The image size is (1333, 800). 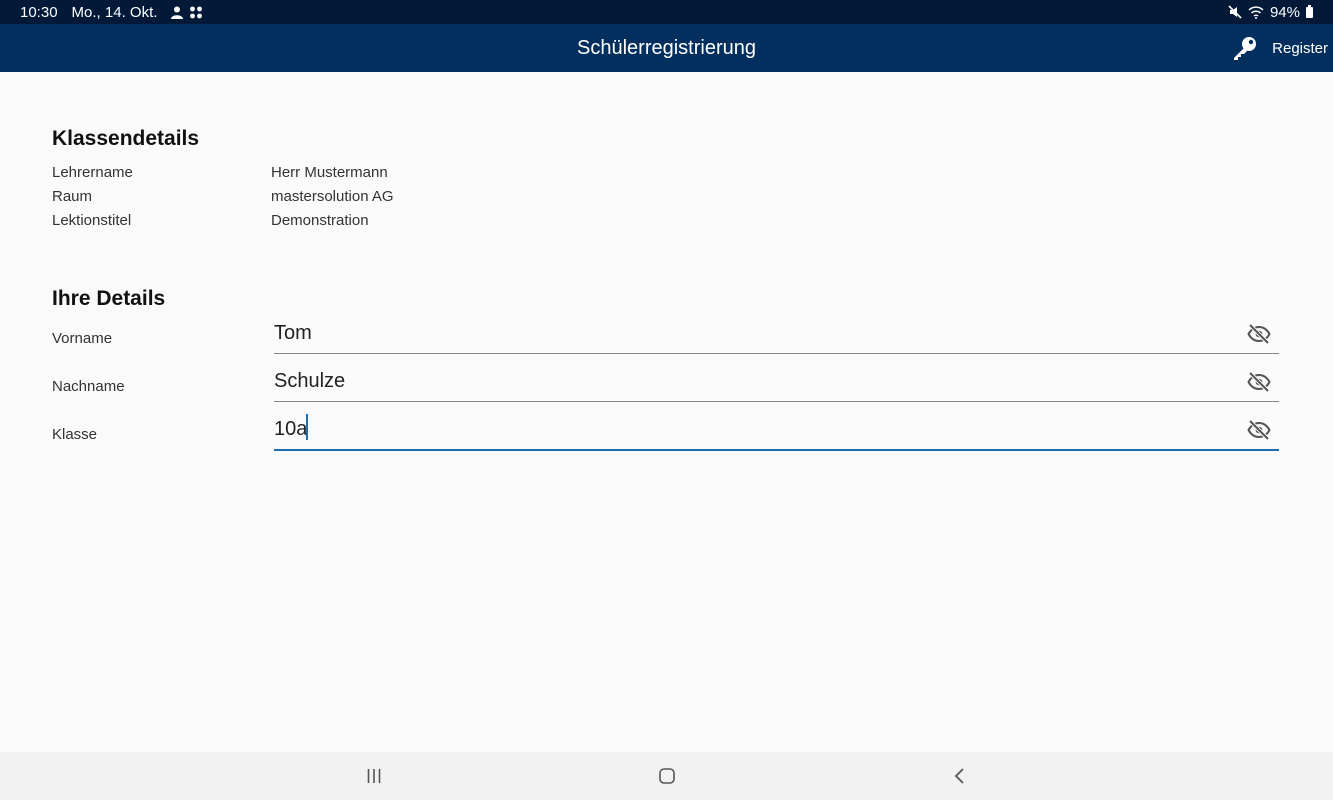 I want to click on status-date: Mo., 14. Okt., so click(x=114, y=12).